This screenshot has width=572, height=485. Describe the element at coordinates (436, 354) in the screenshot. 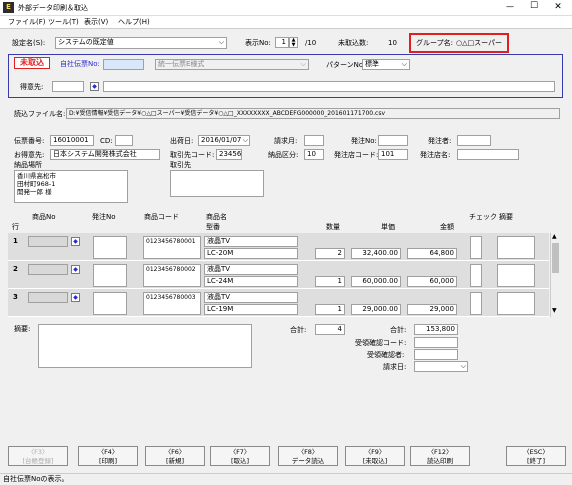

I see `recv-person-input` at that location.